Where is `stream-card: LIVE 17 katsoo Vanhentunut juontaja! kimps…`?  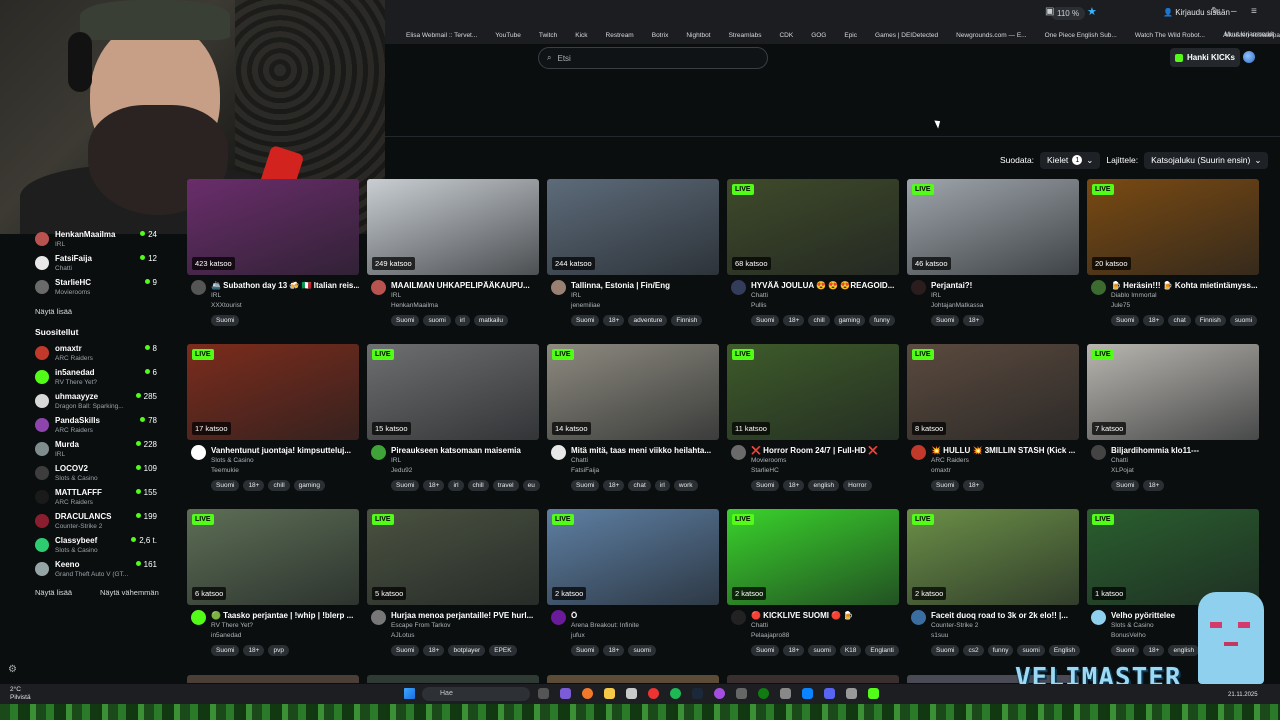
stream-card: LIVE 17 katsoo Vanhentunut juontaja! kimps… is located at coordinates (273, 424).